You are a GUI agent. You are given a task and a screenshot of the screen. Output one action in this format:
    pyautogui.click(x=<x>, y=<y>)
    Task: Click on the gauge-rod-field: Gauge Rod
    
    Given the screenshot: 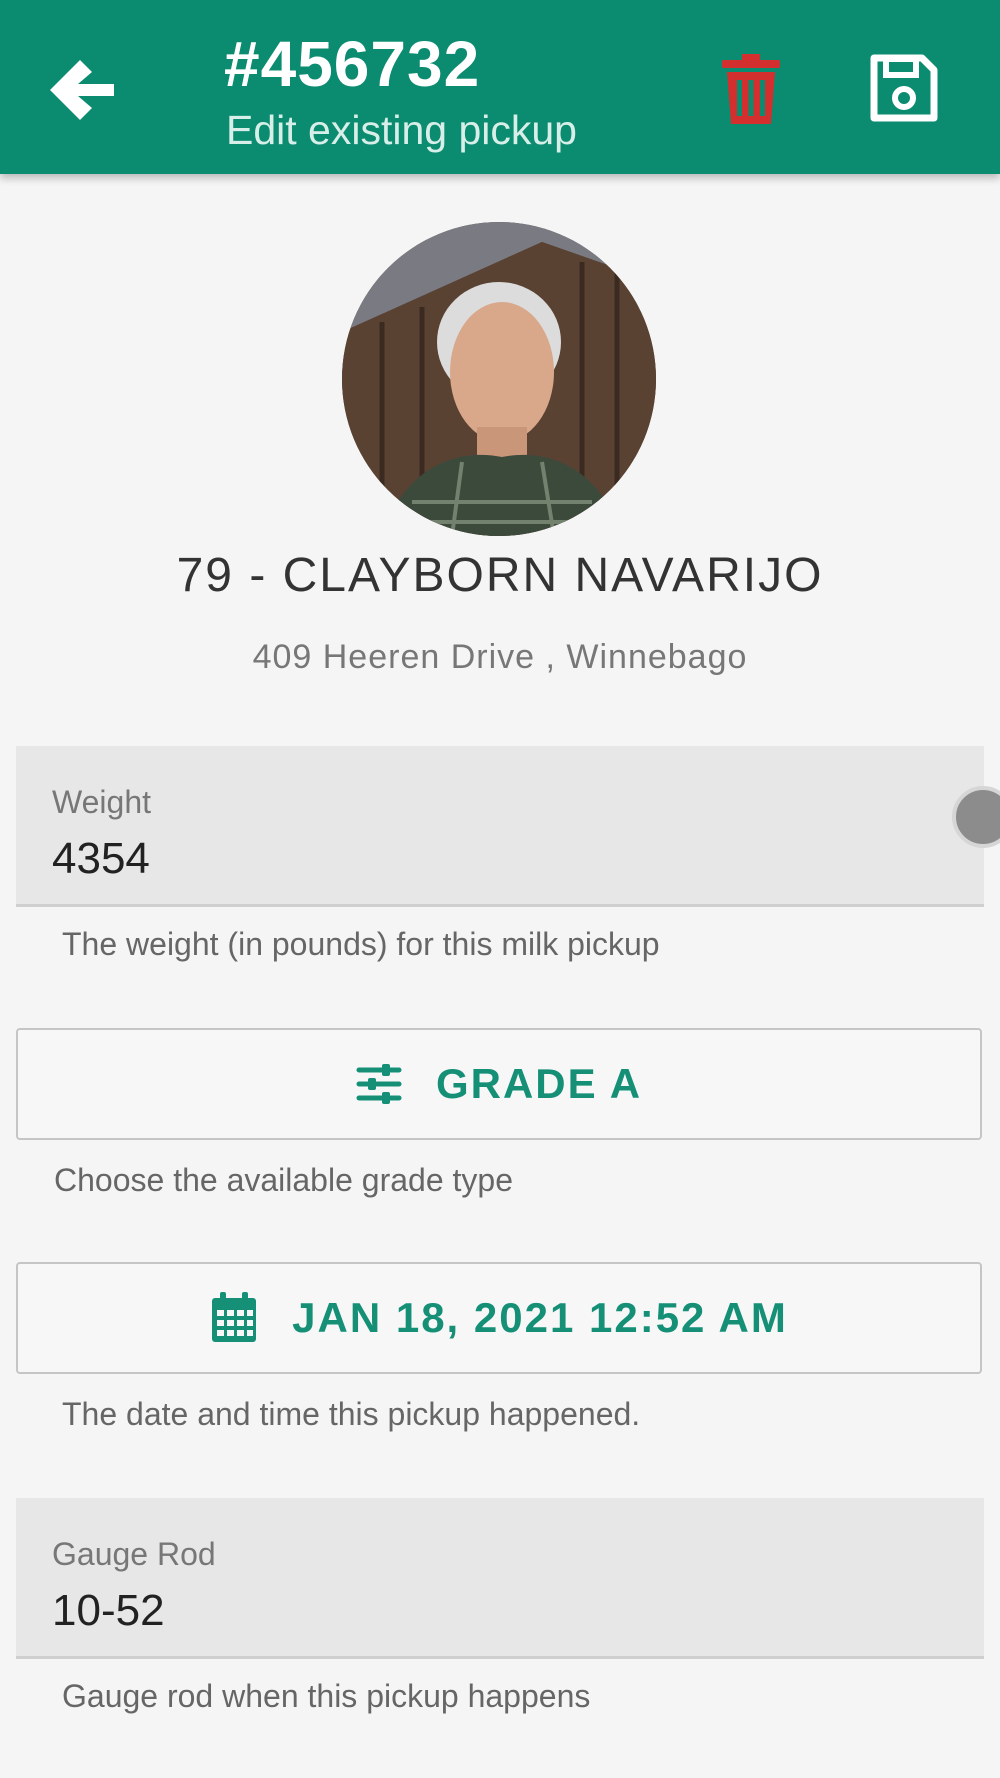 What is the action you would take?
    pyautogui.click(x=500, y=1578)
    